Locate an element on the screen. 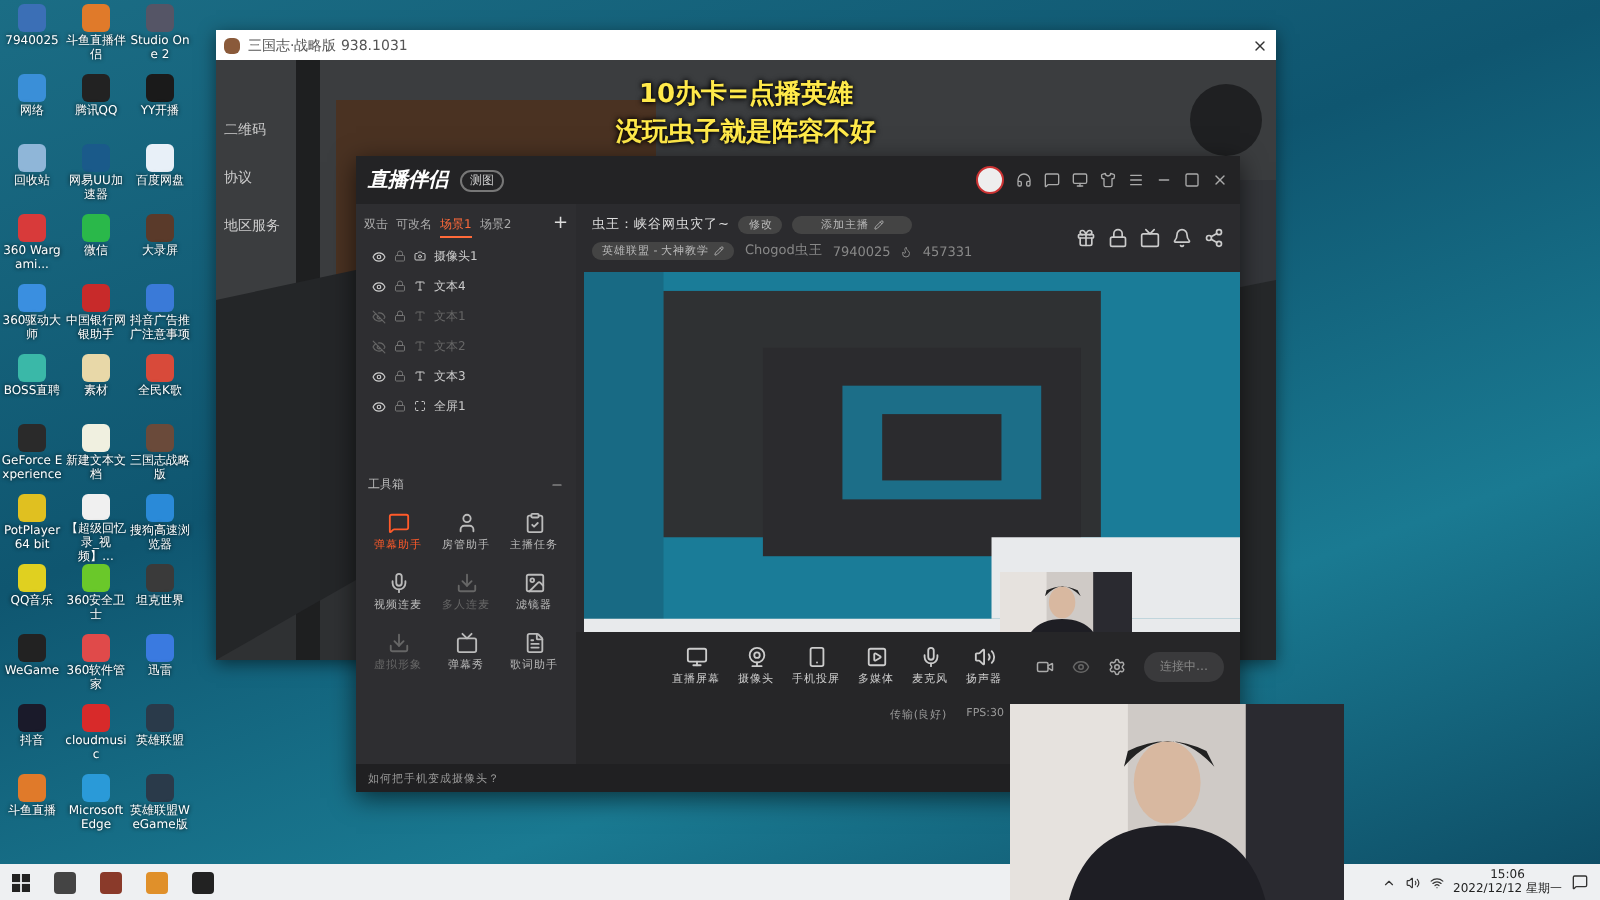  network-icon is located at coordinates (1436, 882).